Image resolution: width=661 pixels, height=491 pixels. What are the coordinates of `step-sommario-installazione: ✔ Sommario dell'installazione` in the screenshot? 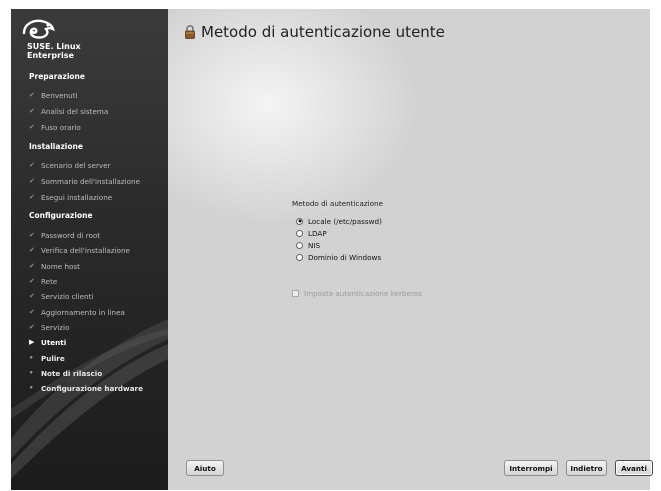 It's located at (84, 181).